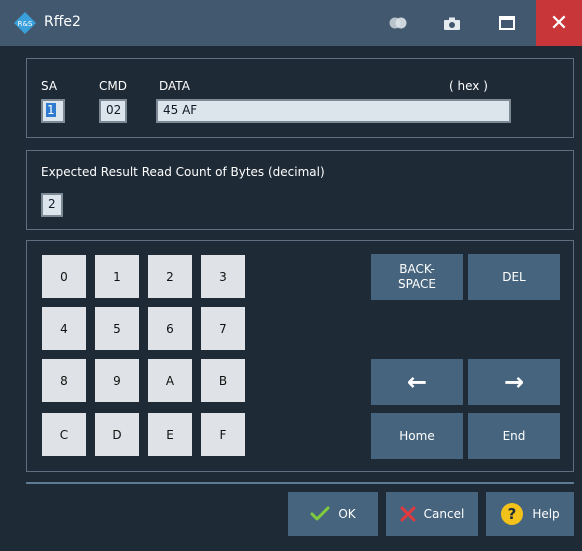 The height and width of the screenshot is (551, 582). Describe the element at coordinates (300, 98) in the screenshot. I see `request-panel: SA CMD DATA ( hex ) 1 02 45 AF` at that location.